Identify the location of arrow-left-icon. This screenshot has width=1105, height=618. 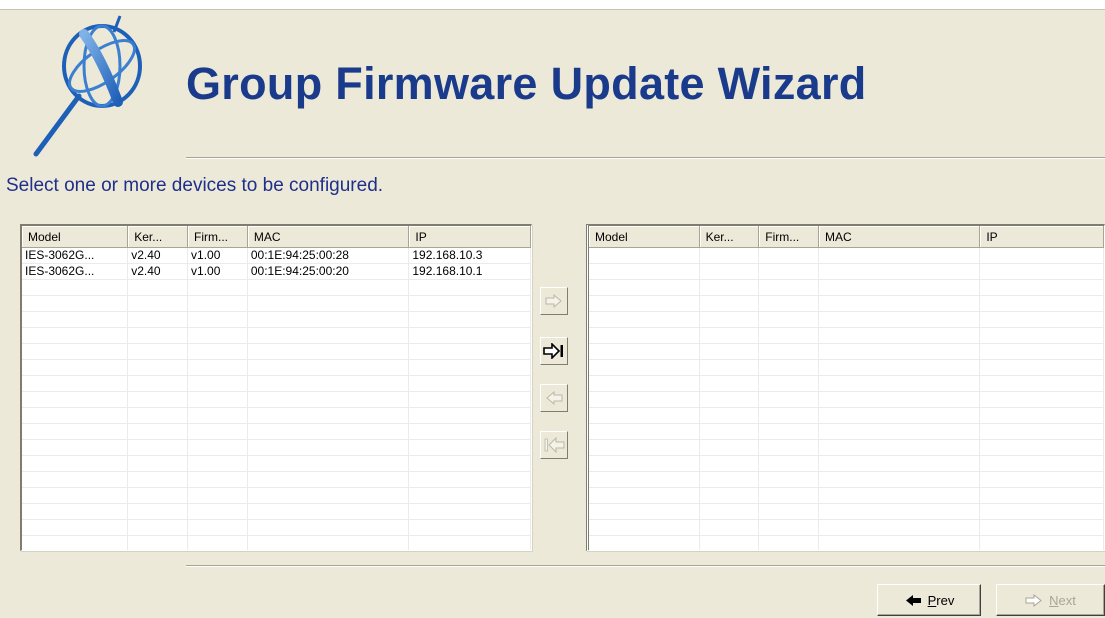
(554, 398).